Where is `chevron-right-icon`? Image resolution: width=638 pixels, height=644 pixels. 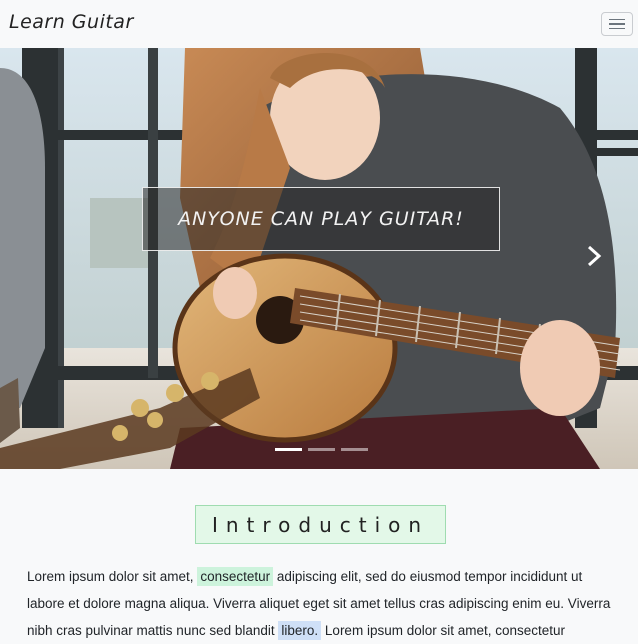
chevron-right-icon is located at coordinates (594, 256).